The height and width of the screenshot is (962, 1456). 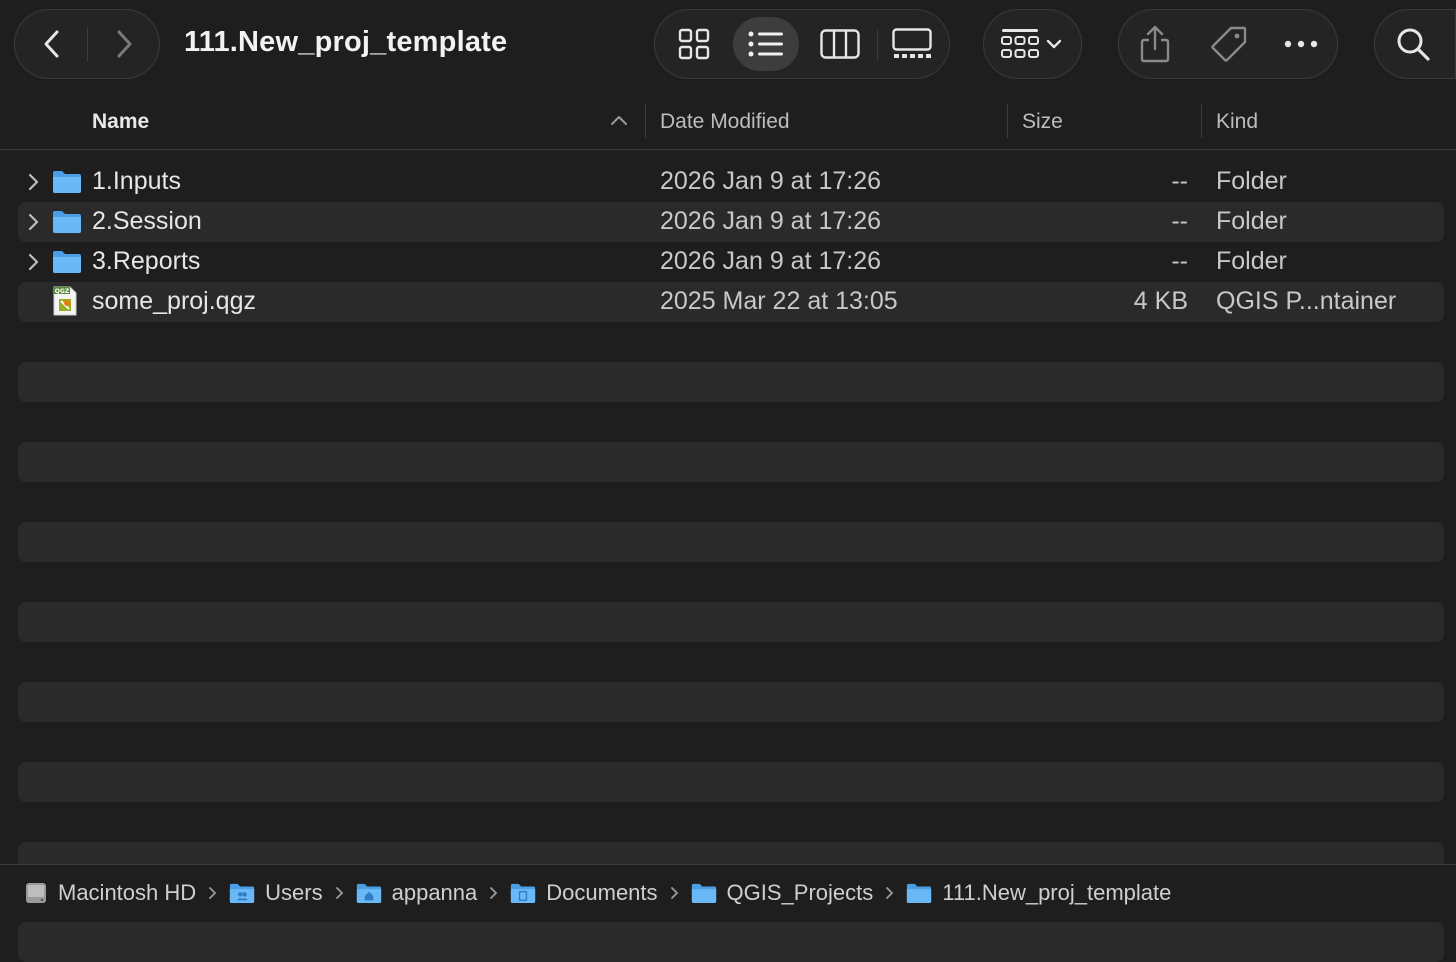 I want to click on icon-view-button, so click(x=694, y=44).